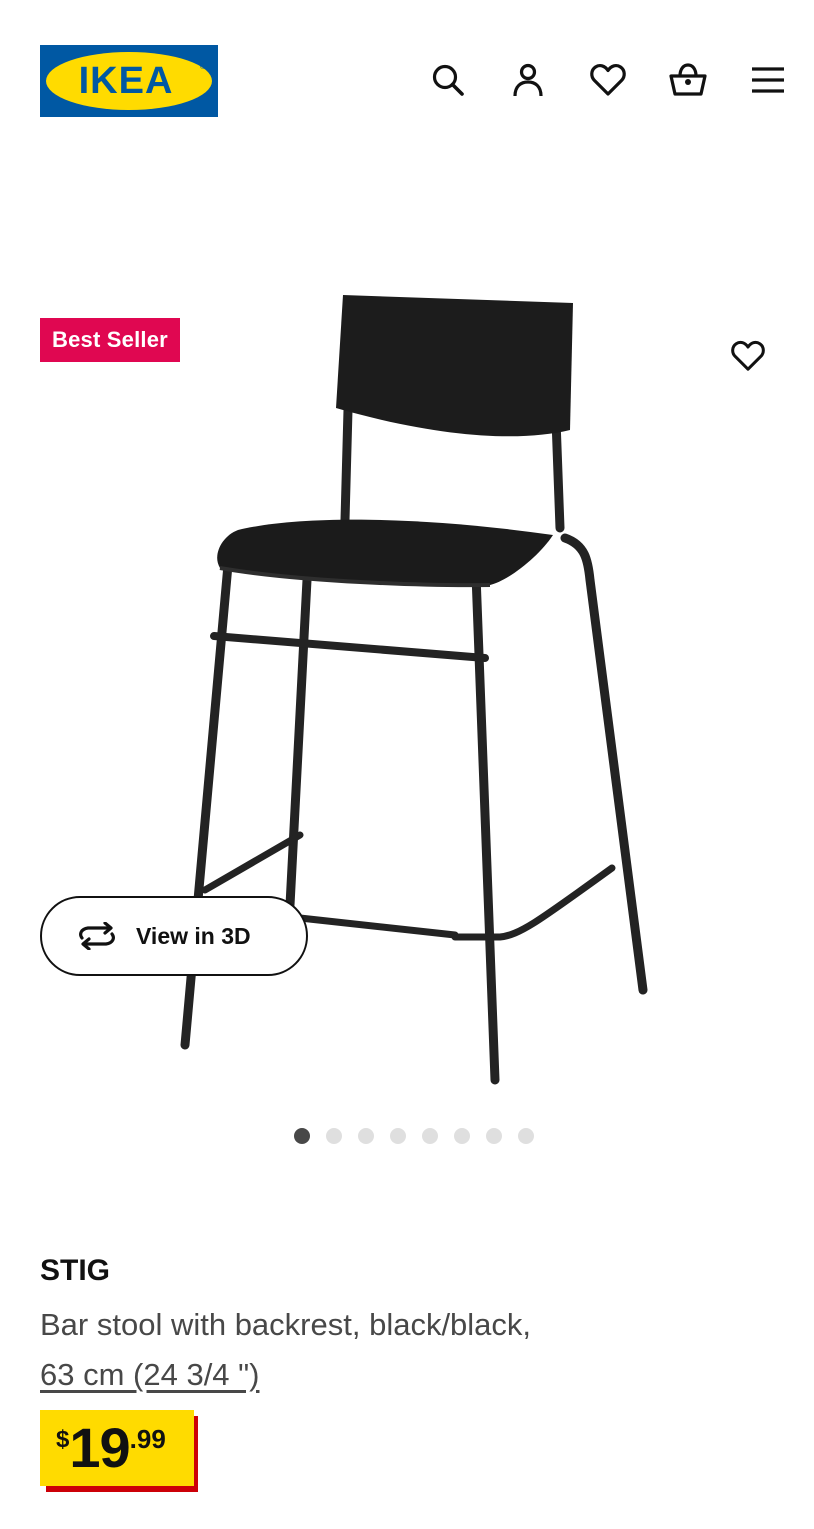 Image resolution: width=814 pixels, height=1529 pixels. I want to click on search-icon, so click(448, 80).